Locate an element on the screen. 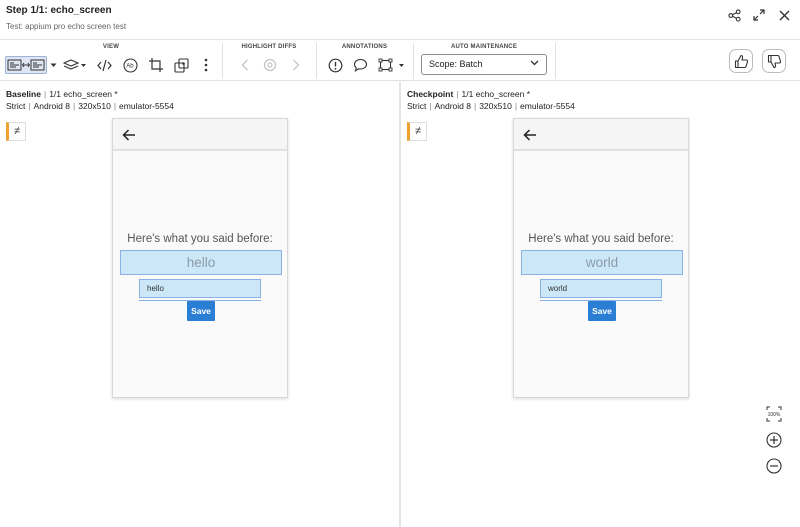 Image resolution: width=800 pixels, height=527 pixels. checkpoint-match-level: Strict is located at coordinates (417, 106).